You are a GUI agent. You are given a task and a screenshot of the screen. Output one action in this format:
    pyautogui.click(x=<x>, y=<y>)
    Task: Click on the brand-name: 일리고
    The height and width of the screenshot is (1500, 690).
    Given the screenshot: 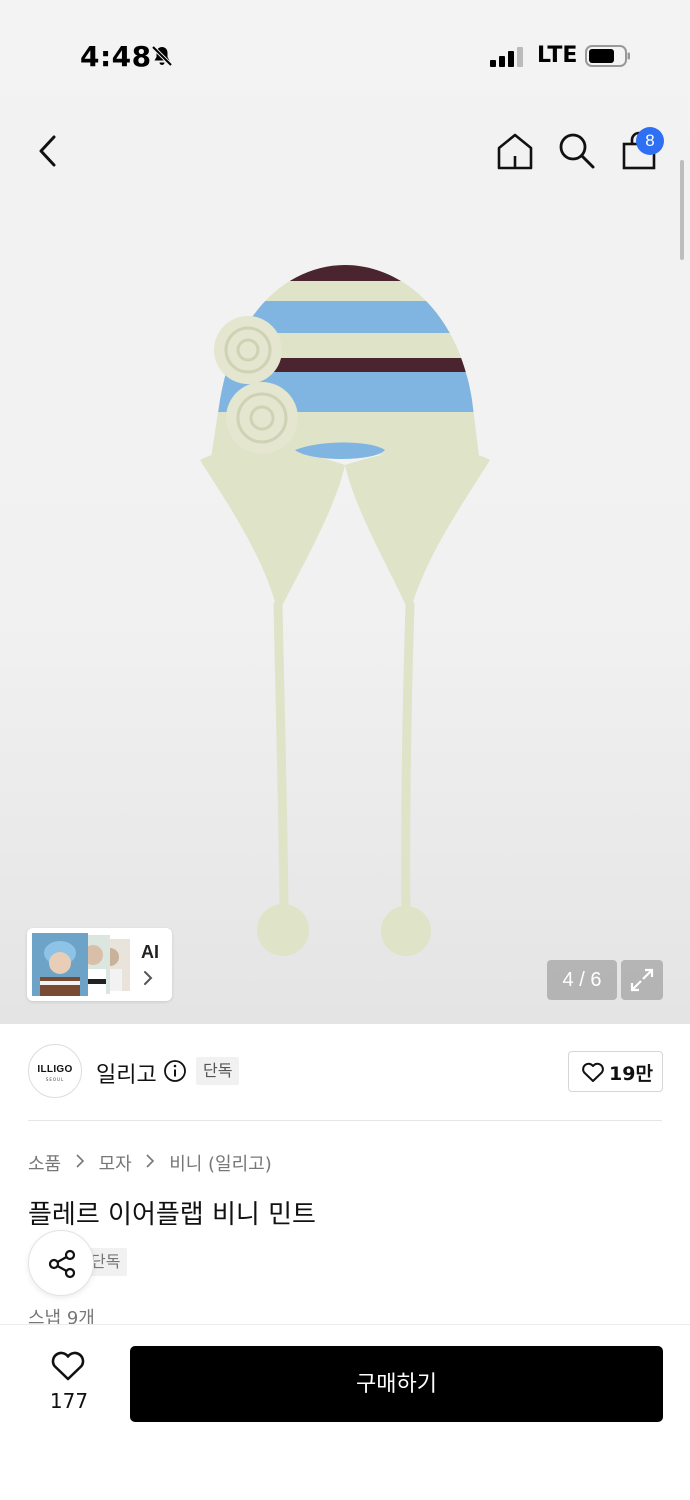 What is the action you would take?
    pyautogui.click(x=126, y=1073)
    